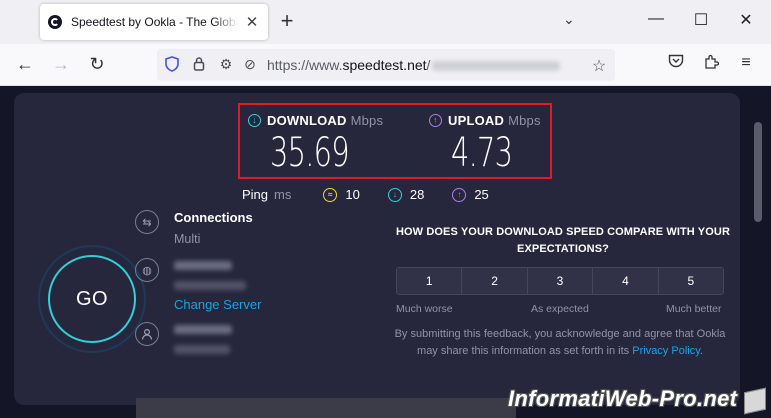  What do you see at coordinates (252, 22) in the screenshot?
I see `tab-close-button: ✕` at bounding box center [252, 22].